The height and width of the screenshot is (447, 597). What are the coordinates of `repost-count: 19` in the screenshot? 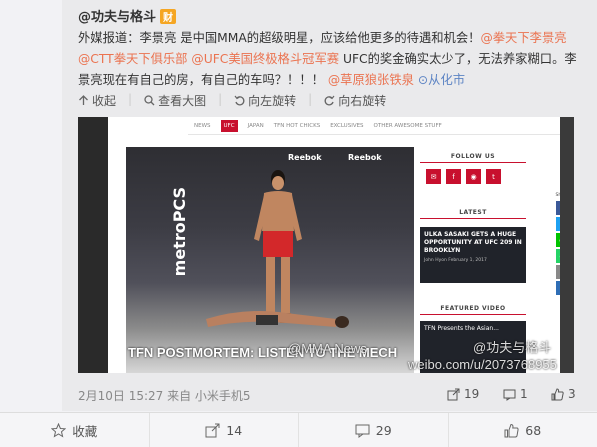 It's located at (472, 394).